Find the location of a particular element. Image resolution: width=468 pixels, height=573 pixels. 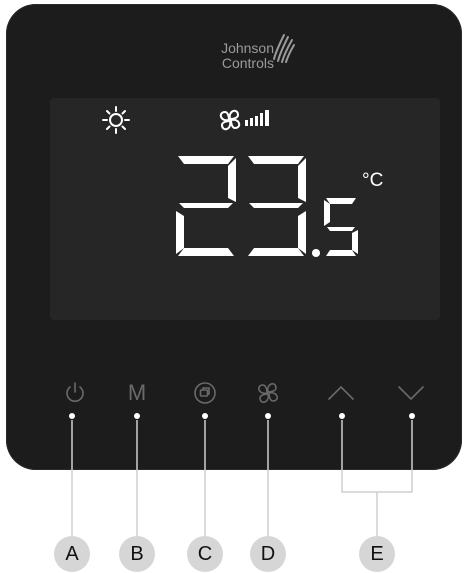

callout-lines is located at coordinates (242, 478).